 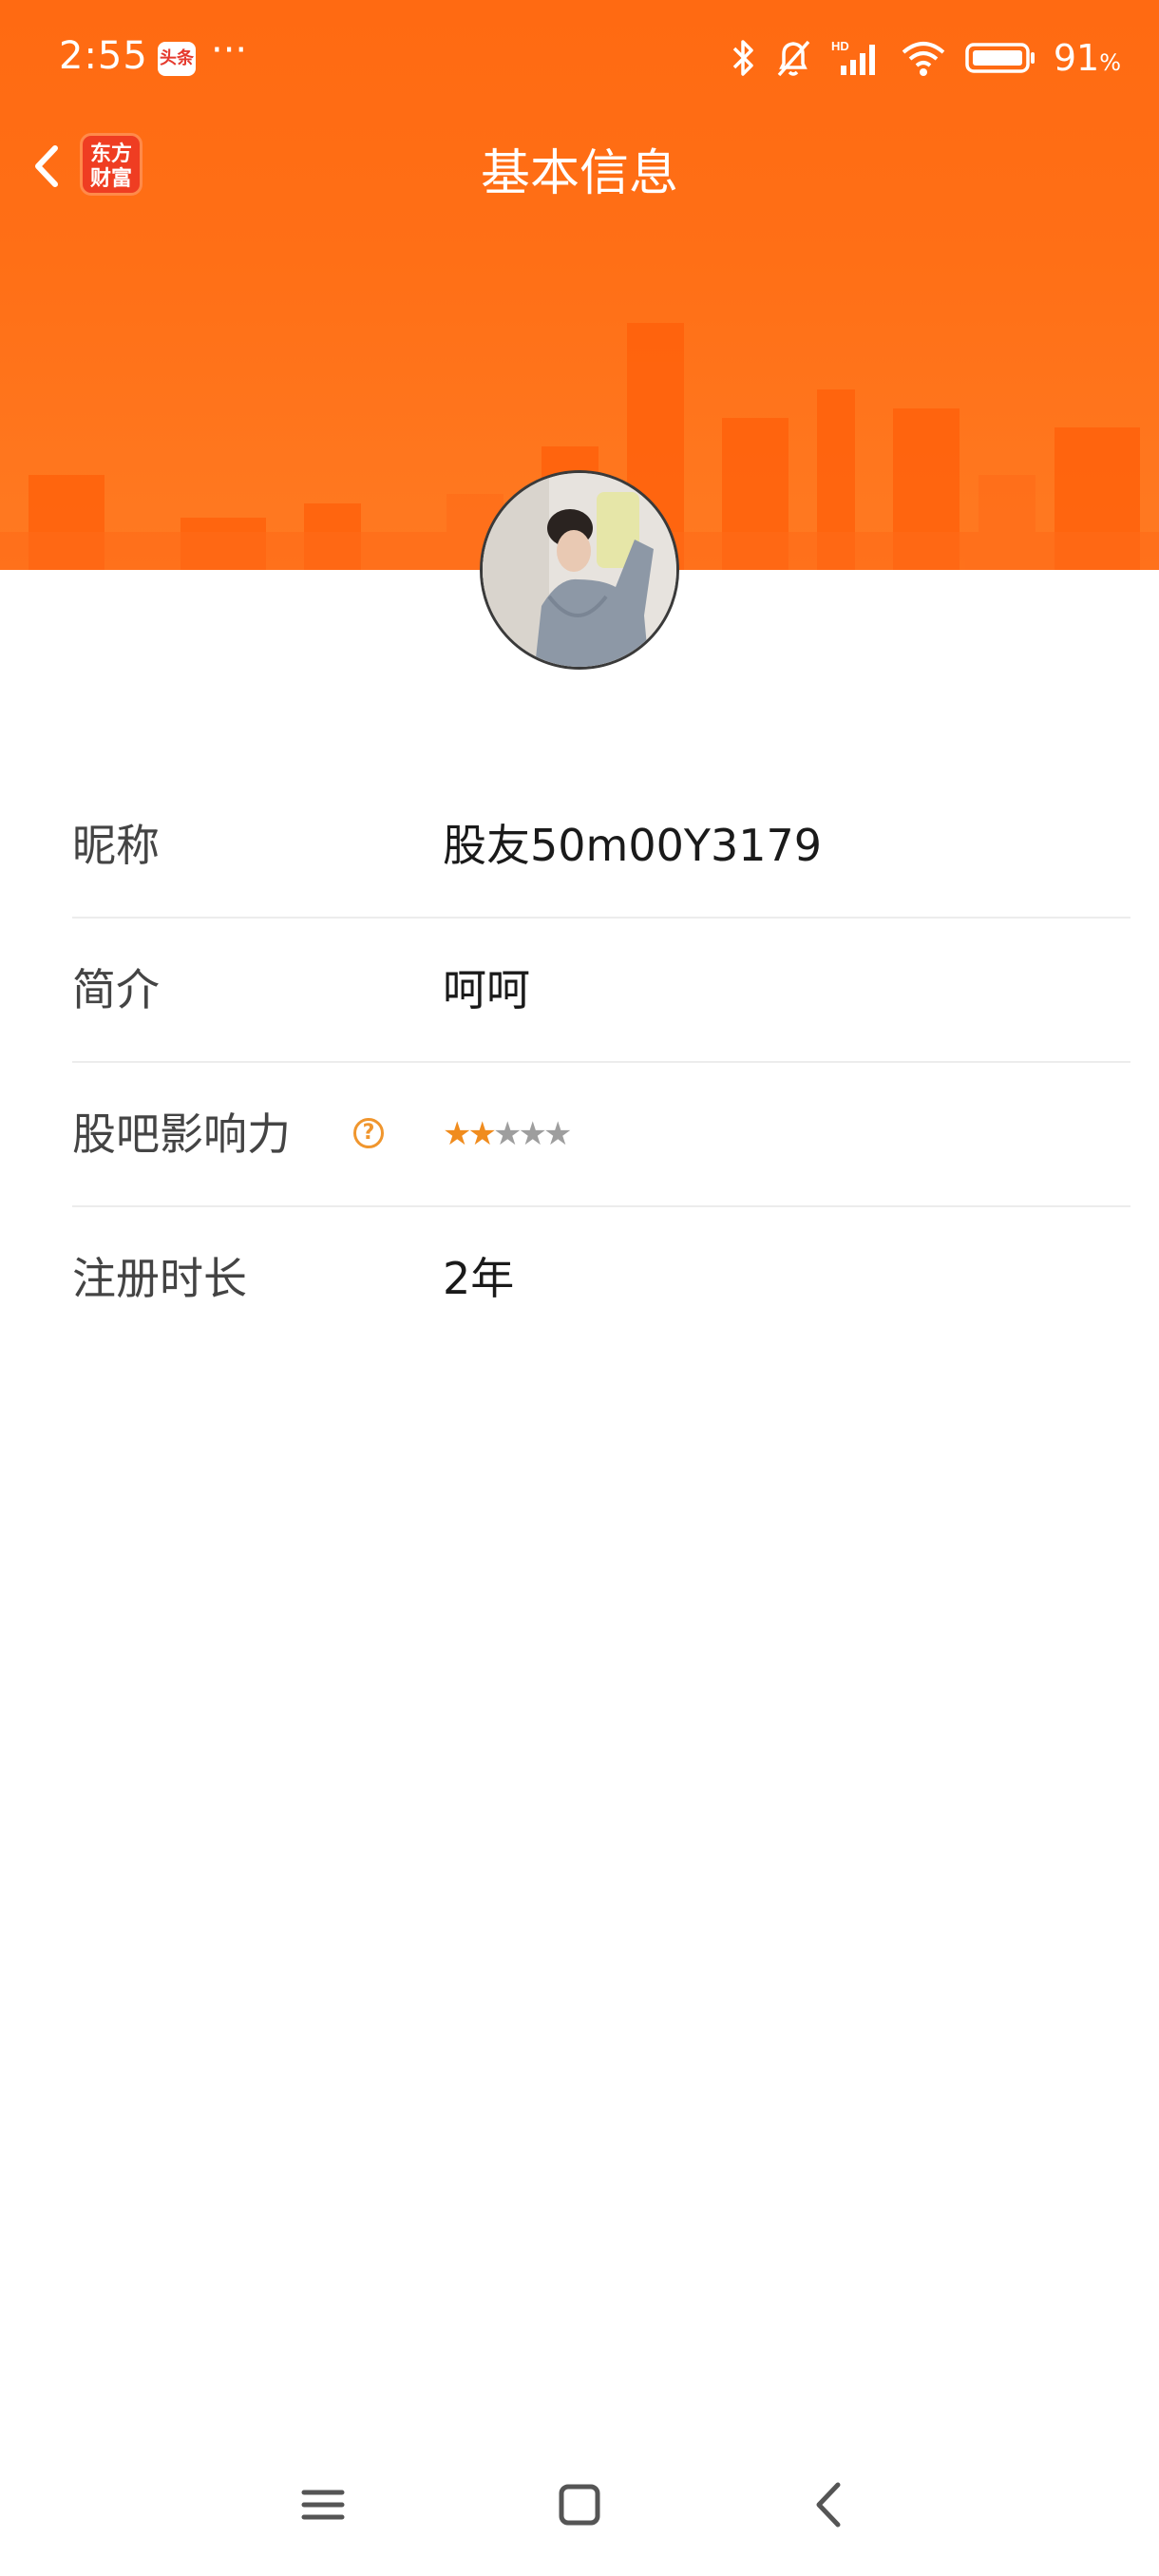 I want to click on notification-app-icon: 头条, so click(x=177, y=59).